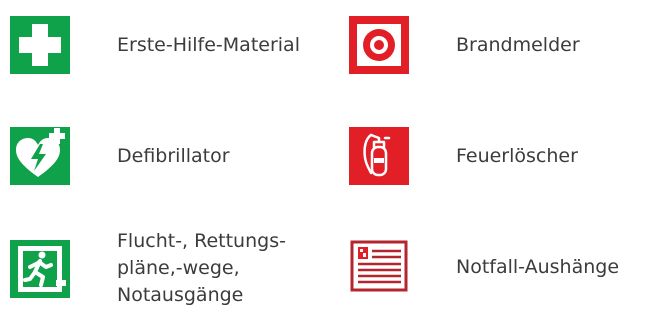 The height and width of the screenshot is (320, 655). What do you see at coordinates (518, 44) in the screenshot?
I see `fire-alarm-label: Brandmelder` at bounding box center [518, 44].